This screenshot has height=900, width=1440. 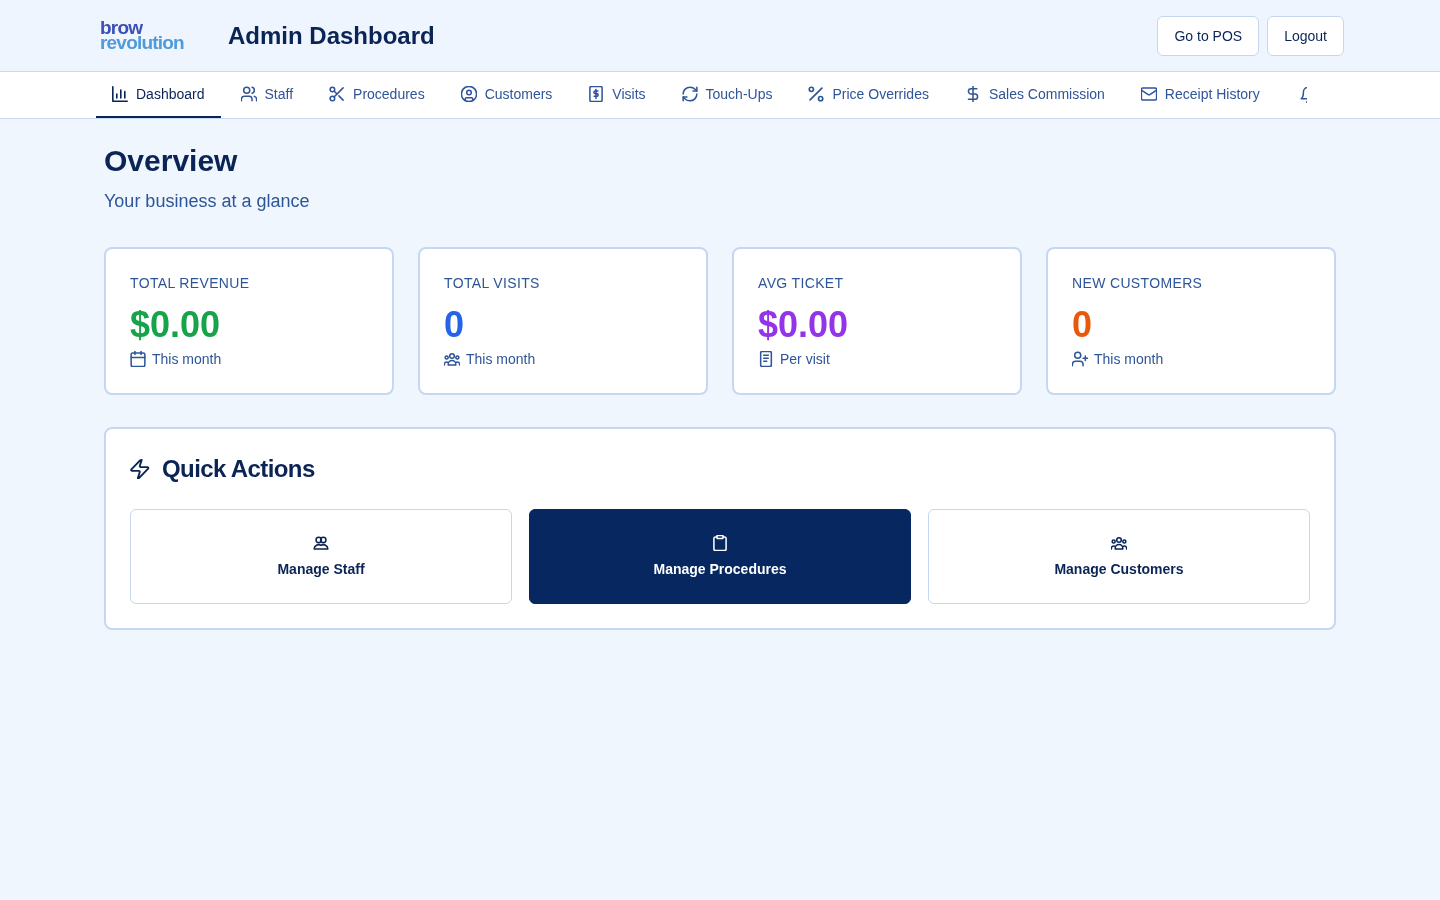 I want to click on stat-note: Per visit, so click(x=805, y=359).